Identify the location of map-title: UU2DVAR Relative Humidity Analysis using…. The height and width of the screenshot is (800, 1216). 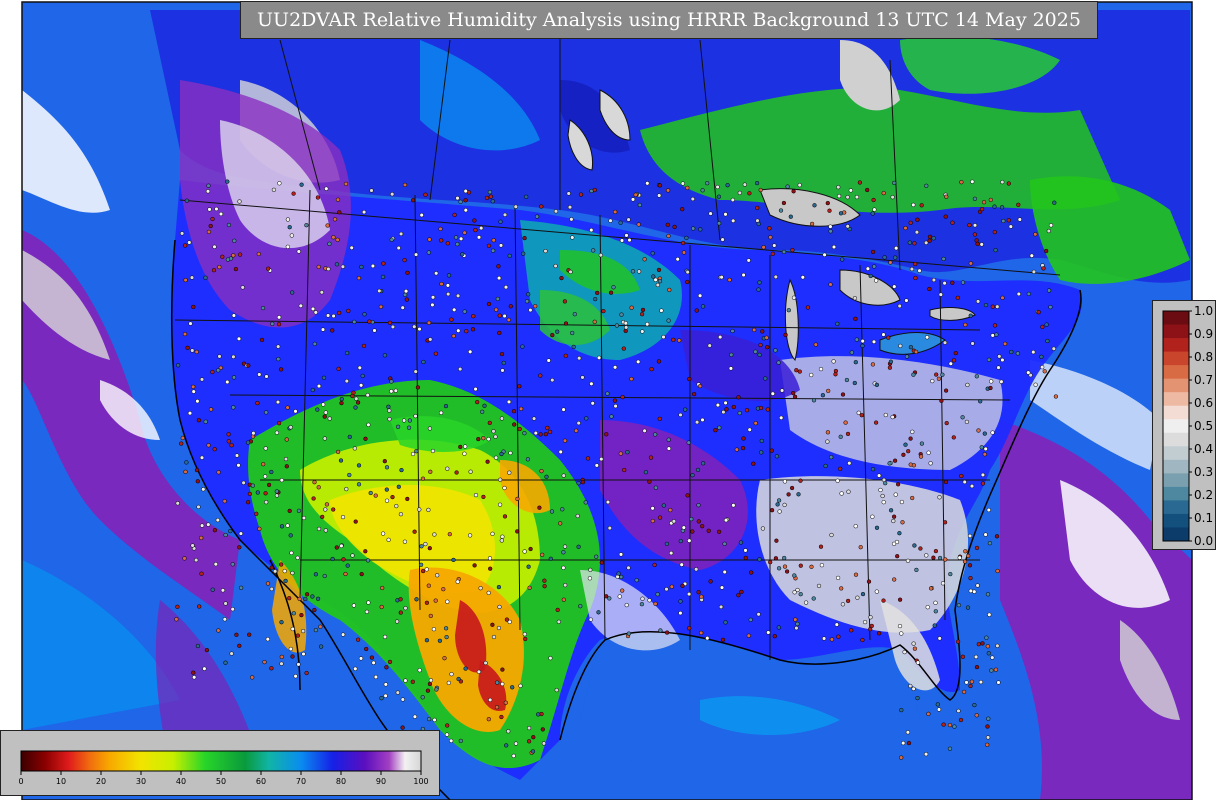
(669, 20).